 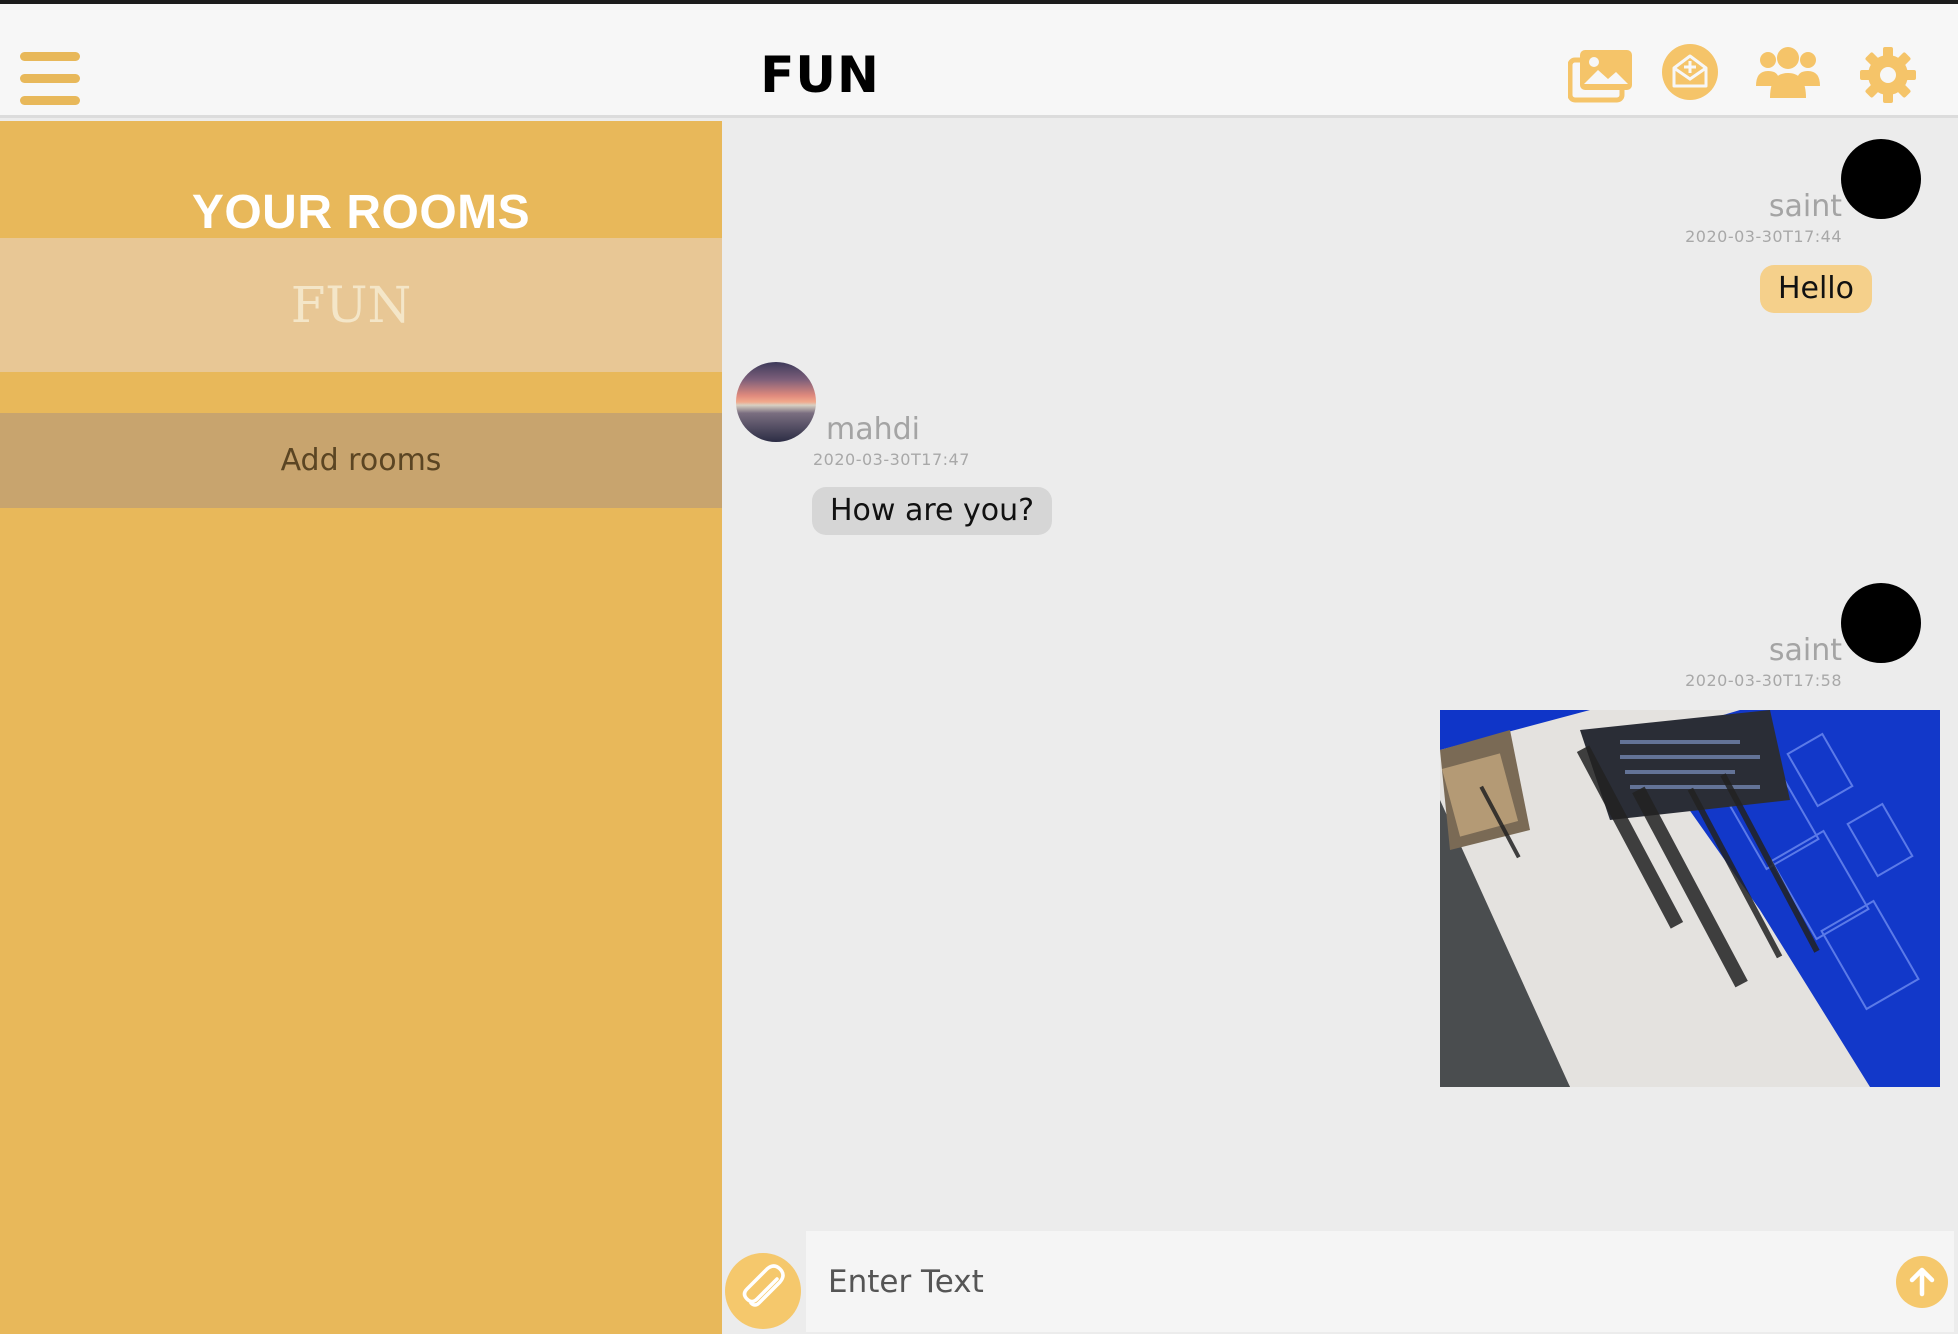 What do you see at coordinates (1788, 72) in the screenshot?
I see `members-icon` at bounding box center [1788, 72].